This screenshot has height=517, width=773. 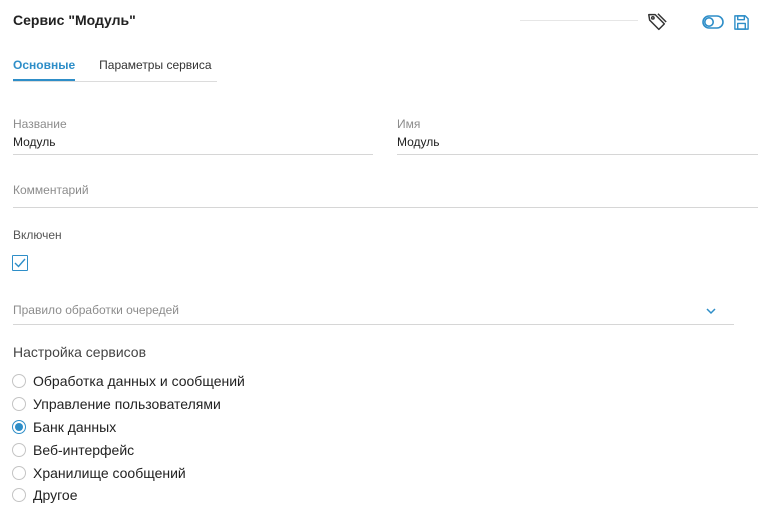 What do you see at coordinates (80, 352) in the screenshot?
I see `services-title: Настройка сервисов` at bounding box center [80, 352].